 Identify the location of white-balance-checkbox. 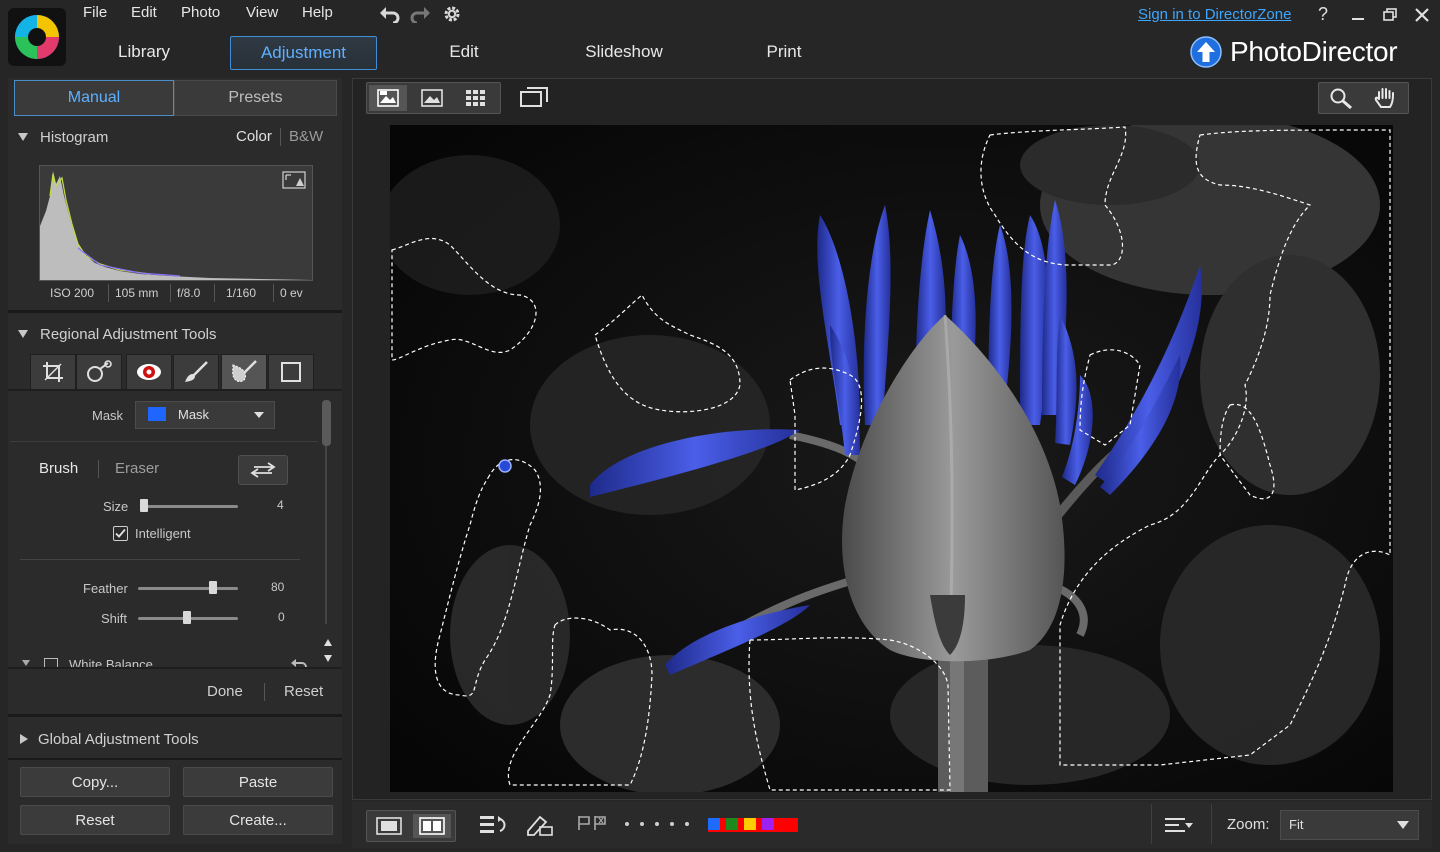
(51, 662).